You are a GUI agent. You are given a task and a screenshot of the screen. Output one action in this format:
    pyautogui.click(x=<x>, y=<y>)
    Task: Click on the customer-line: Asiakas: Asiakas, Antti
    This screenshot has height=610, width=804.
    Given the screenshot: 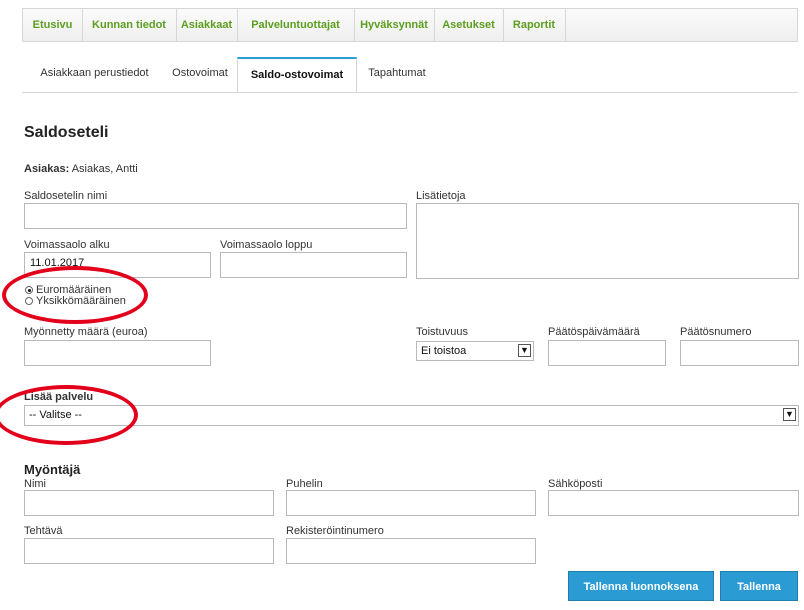 What is the action you would take?
    pyautogui.click(x=81, y=169)
    